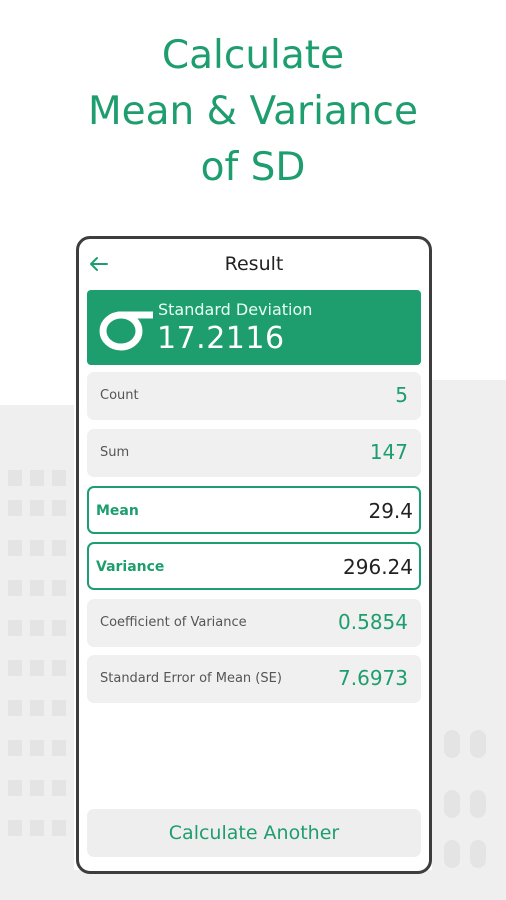 The image size is (506, 900). Describe the element at coordinates (254, 453) in the screenshot. I see `result-row-sum: Sum 147` at that location.